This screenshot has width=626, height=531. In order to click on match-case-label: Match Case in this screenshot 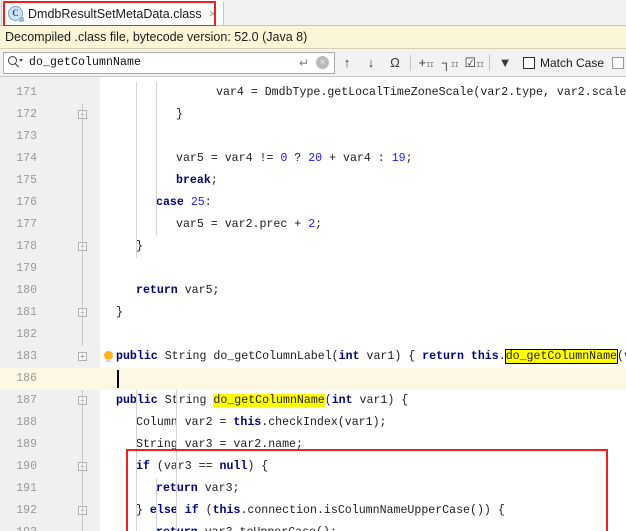, I will do `click(572, 62)`.